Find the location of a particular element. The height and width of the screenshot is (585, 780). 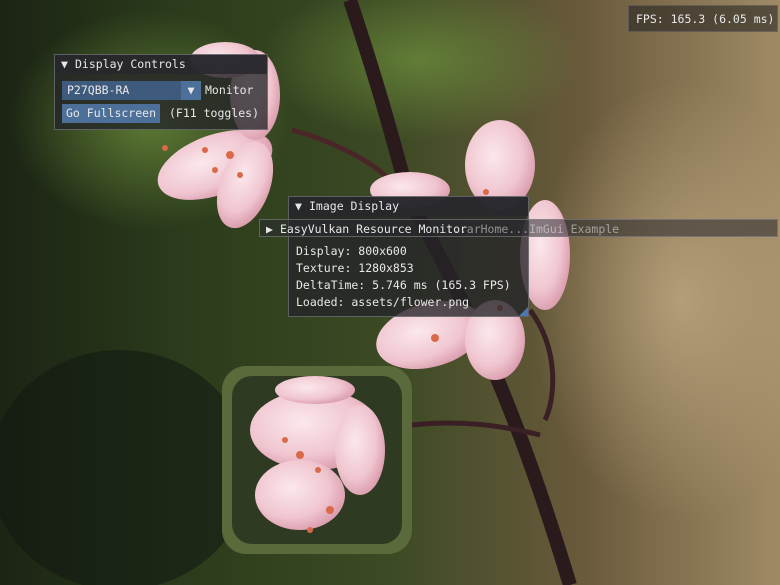

display-controls-titlebar: ▼ Display Controls is located at coordinates (161, 64).